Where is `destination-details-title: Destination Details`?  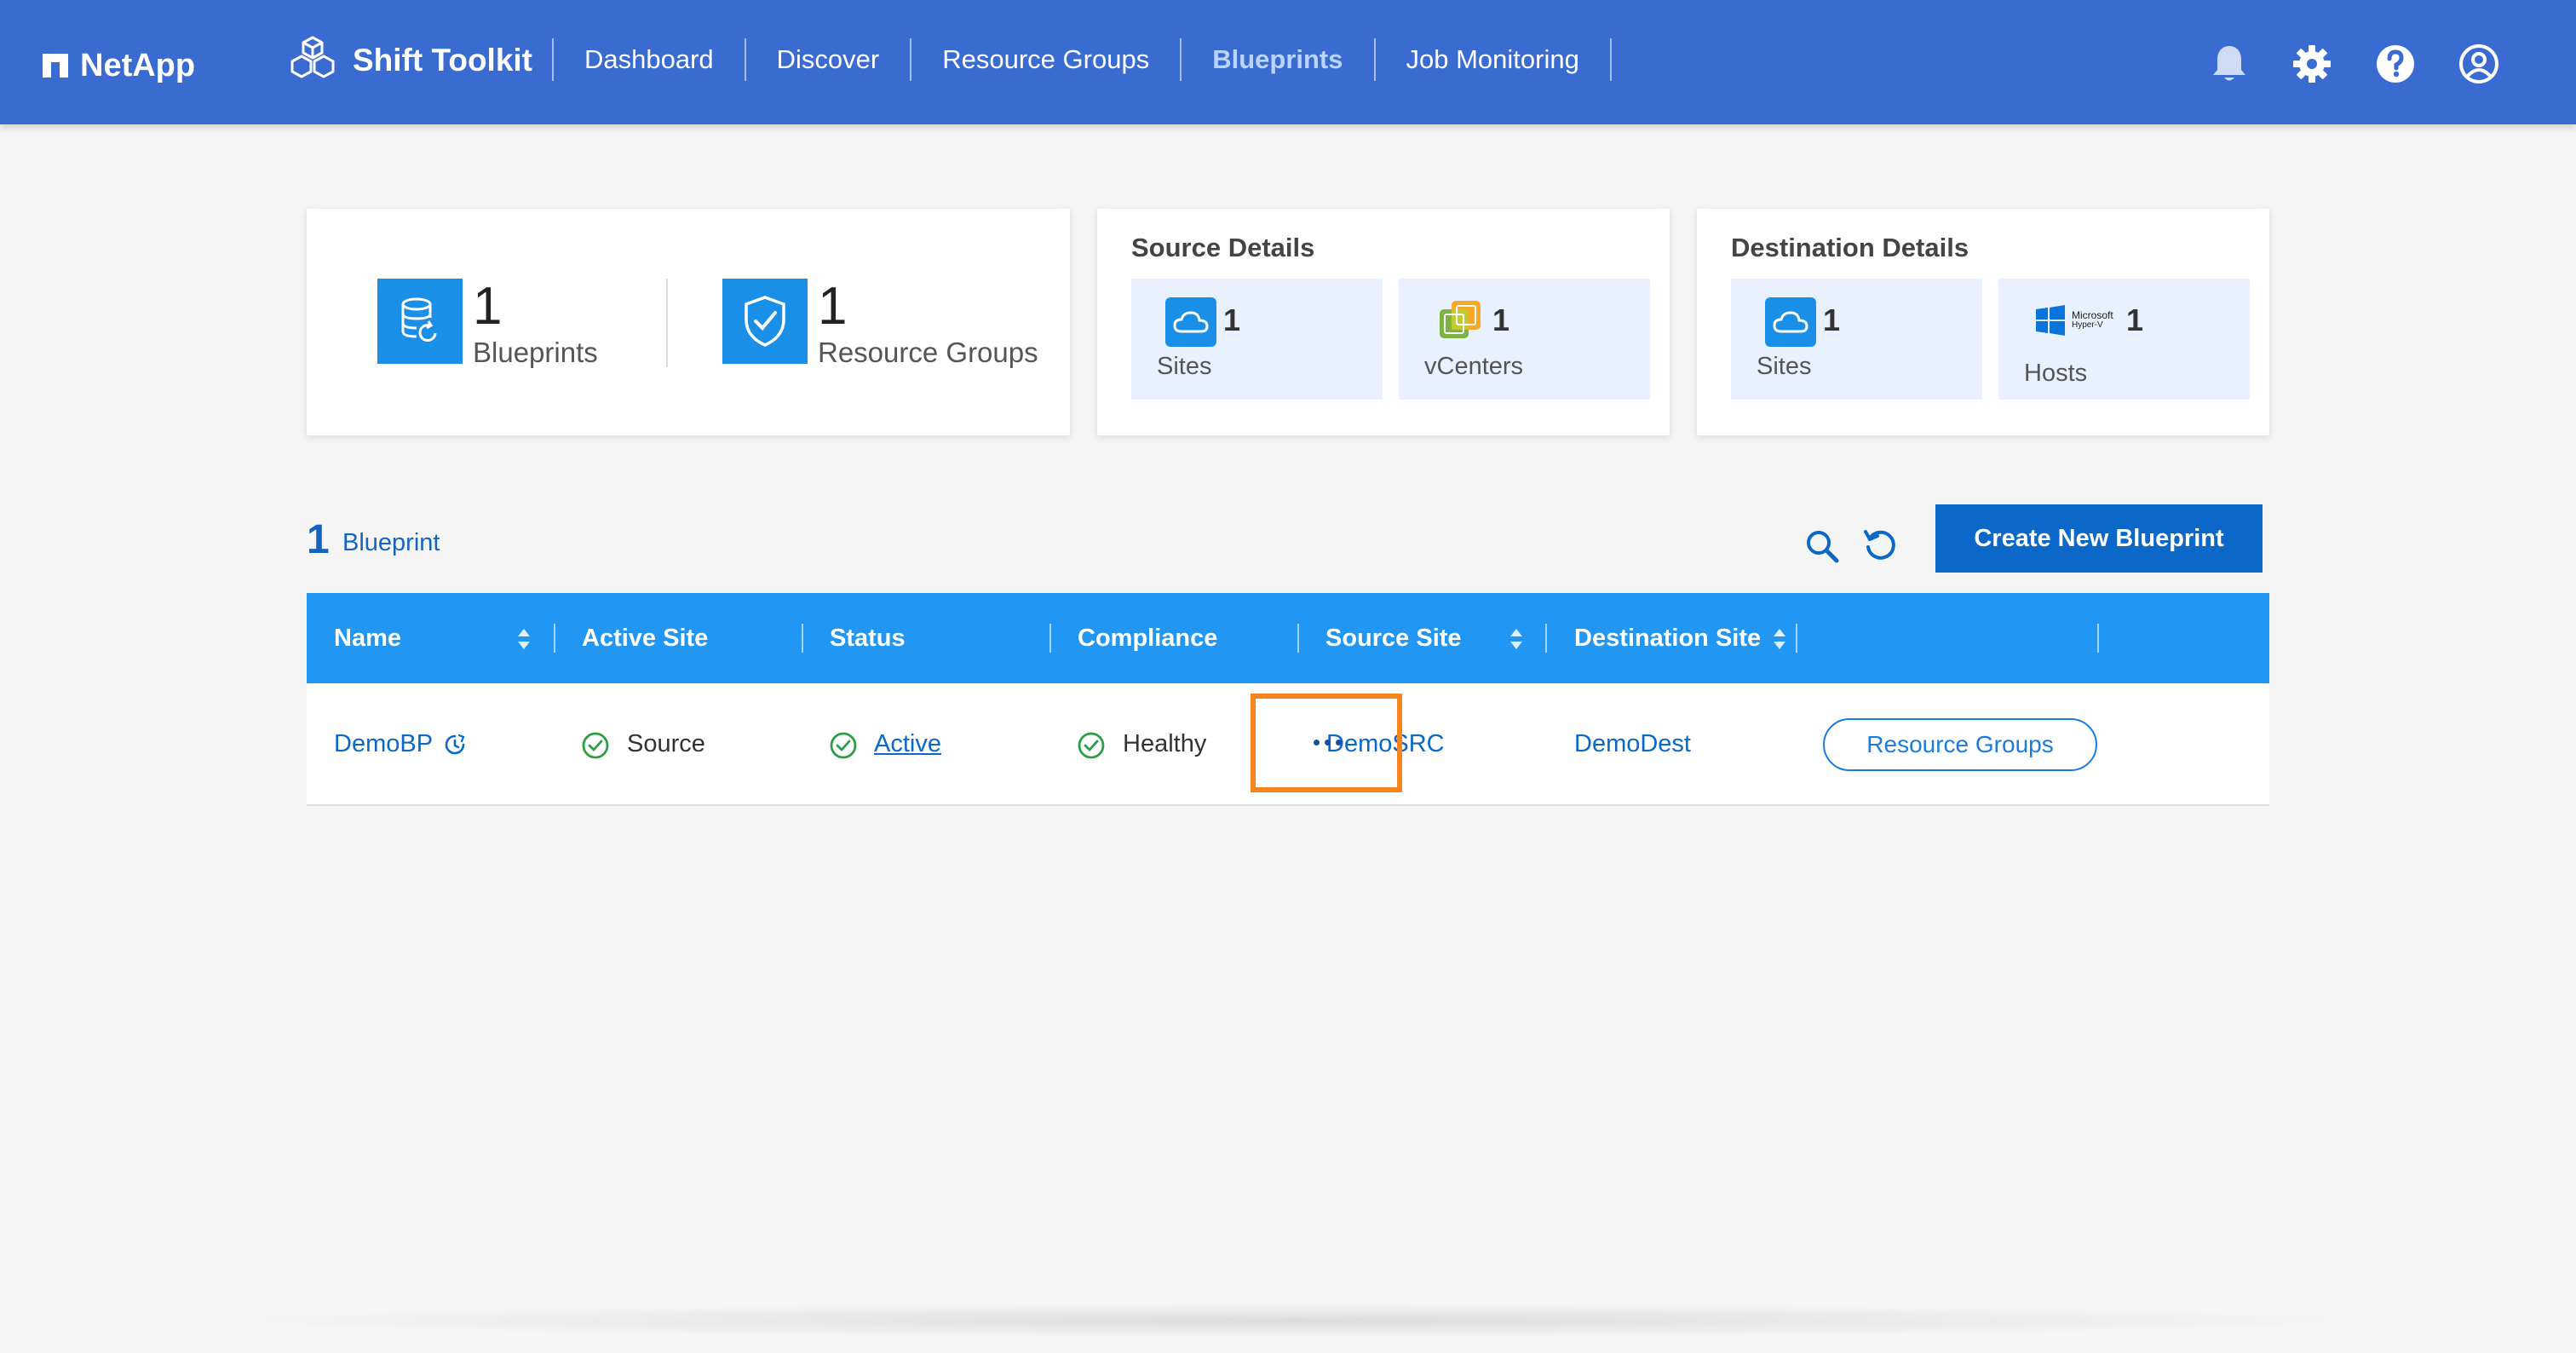 destination-details-title: Destination Details is located at coordinates (1850, 247).